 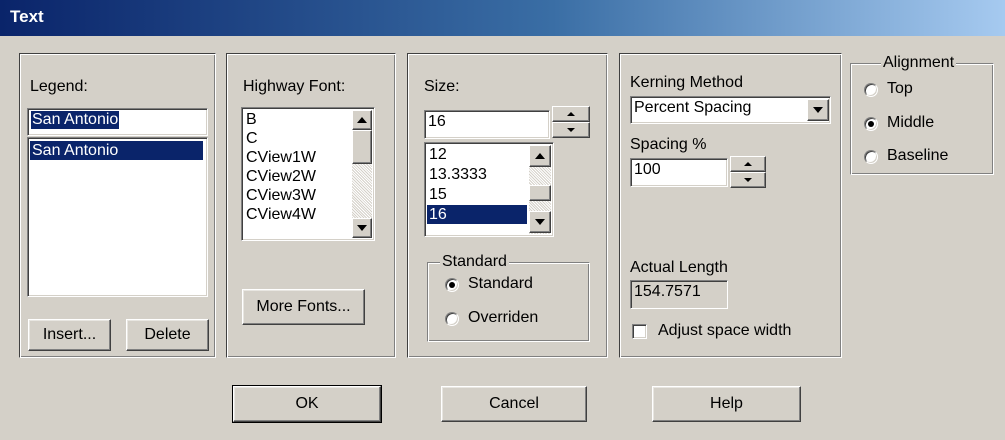 I want to click on actual-length-label: Actual Length, so click(x=679, y=267).